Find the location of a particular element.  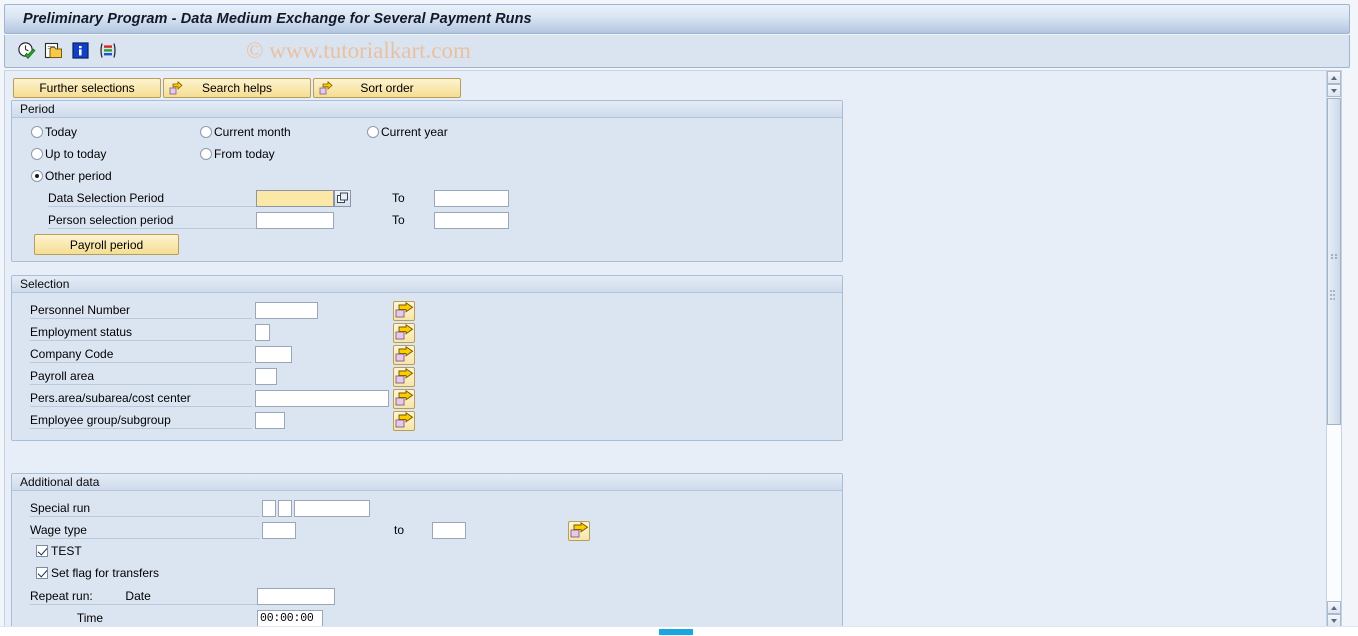

personnel-number-label: Personnel Number is located at coordinates (141, 310).